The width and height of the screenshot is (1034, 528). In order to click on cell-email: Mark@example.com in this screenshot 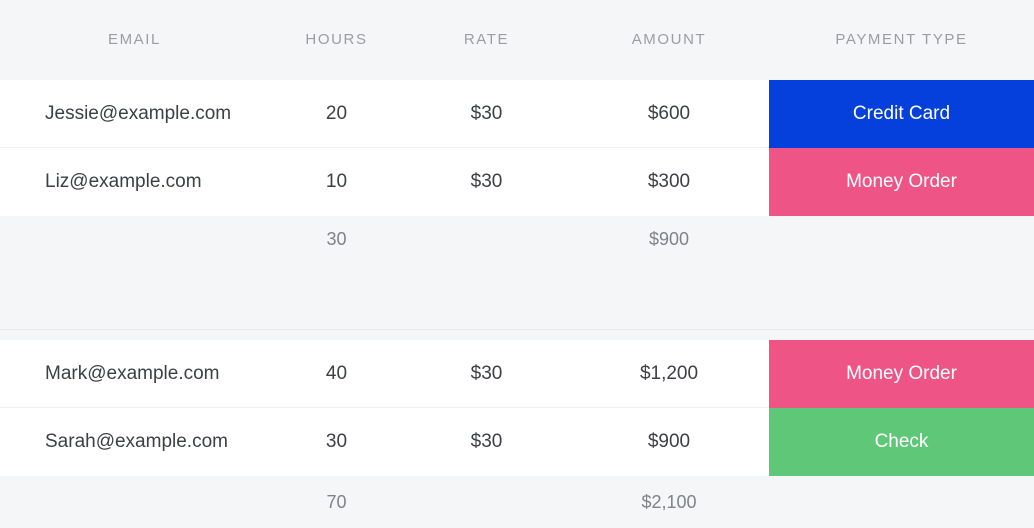, I will do `click(132, 373)`.